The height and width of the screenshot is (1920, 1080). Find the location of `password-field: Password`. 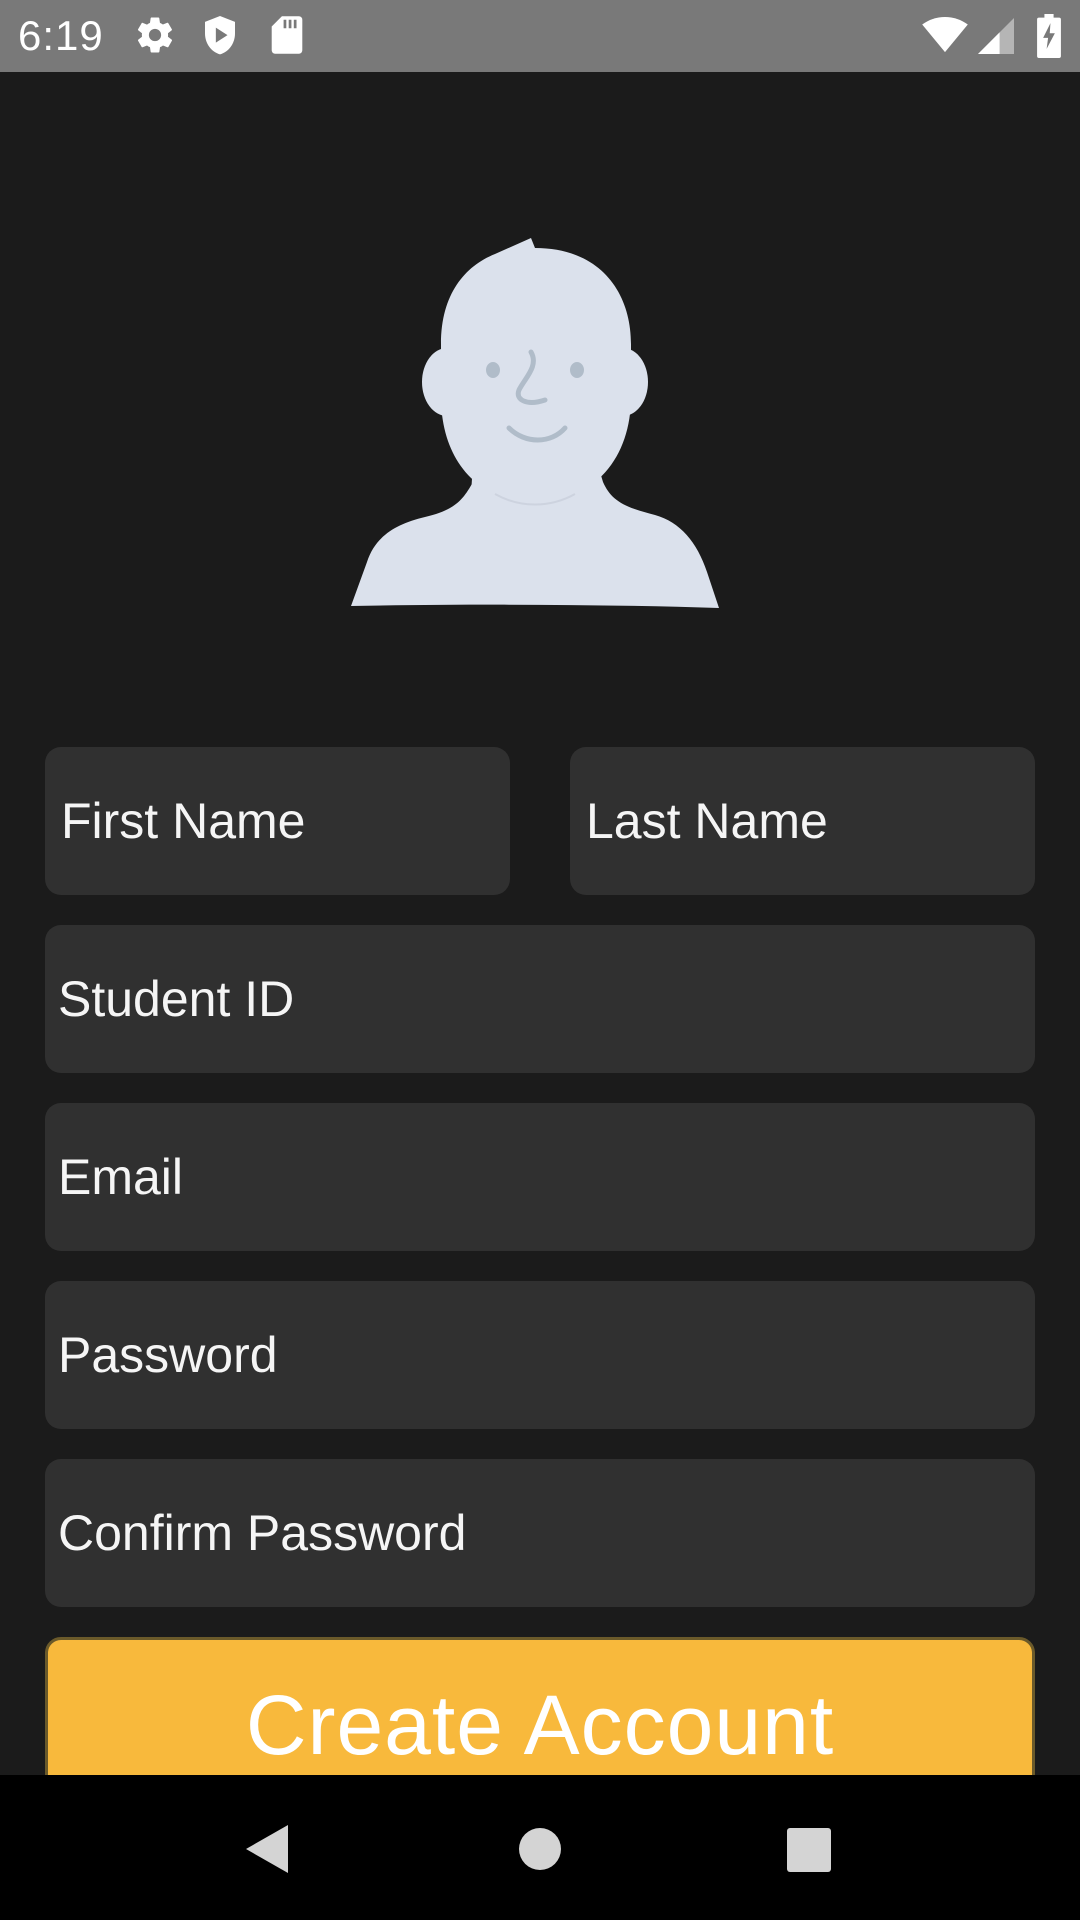

password-field: Password is located at coordinates (540, 1355).